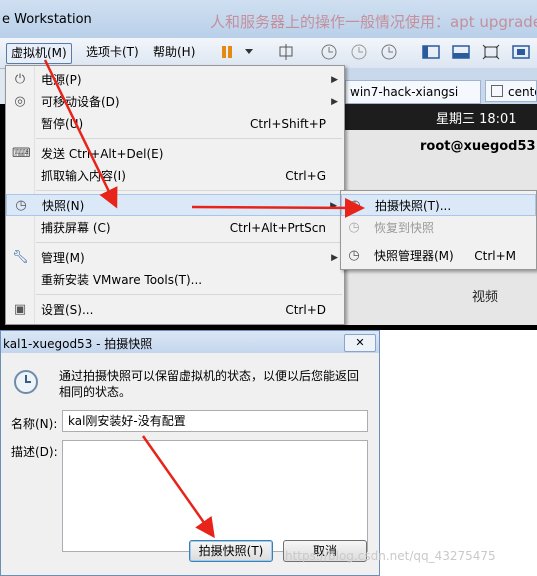  Describe the element at coordinates (80, 134) in the screenshot. I see `arrow-to-snapshot-menu` at that location.